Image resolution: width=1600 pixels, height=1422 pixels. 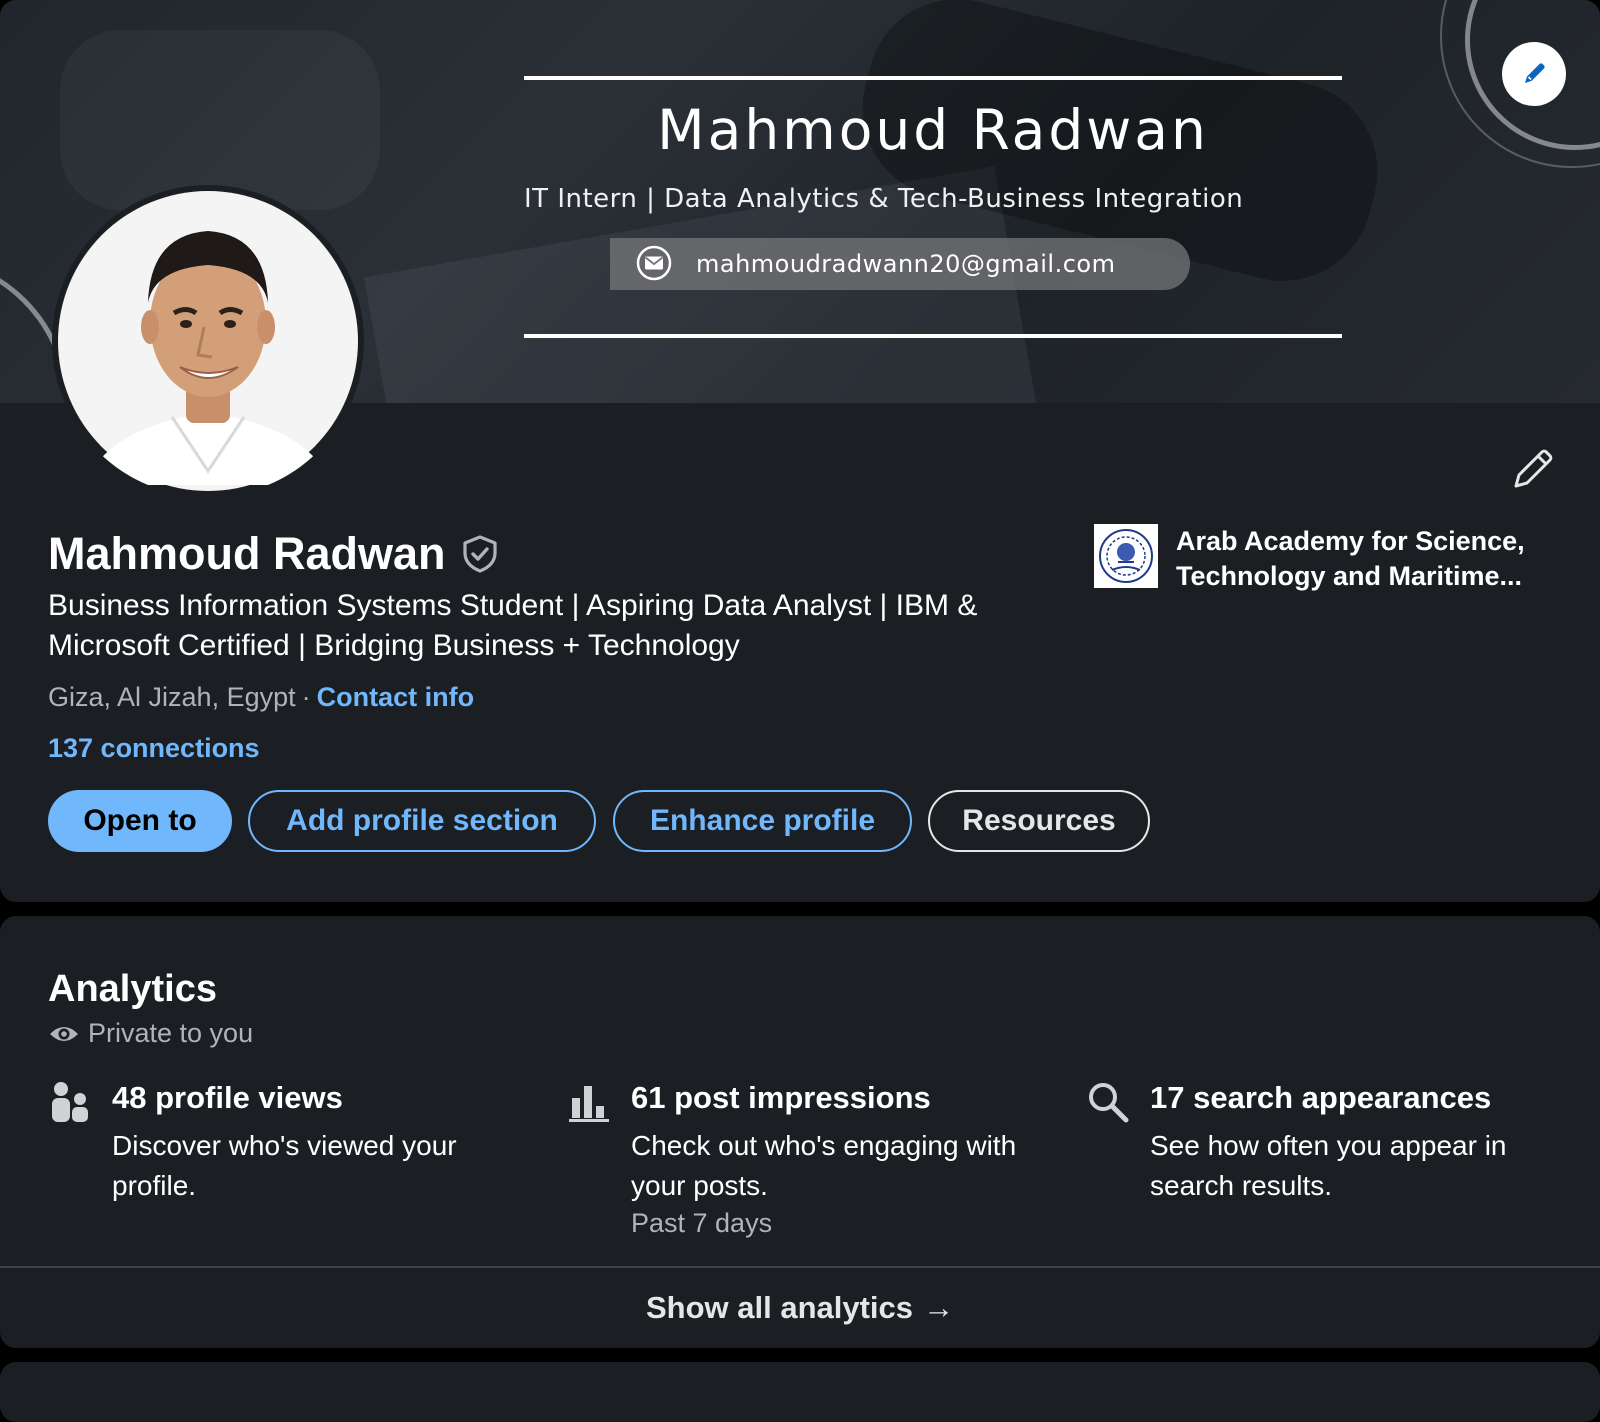 I want to click on add-profile-section-button: Add profile section, so click(x=422, y=821).